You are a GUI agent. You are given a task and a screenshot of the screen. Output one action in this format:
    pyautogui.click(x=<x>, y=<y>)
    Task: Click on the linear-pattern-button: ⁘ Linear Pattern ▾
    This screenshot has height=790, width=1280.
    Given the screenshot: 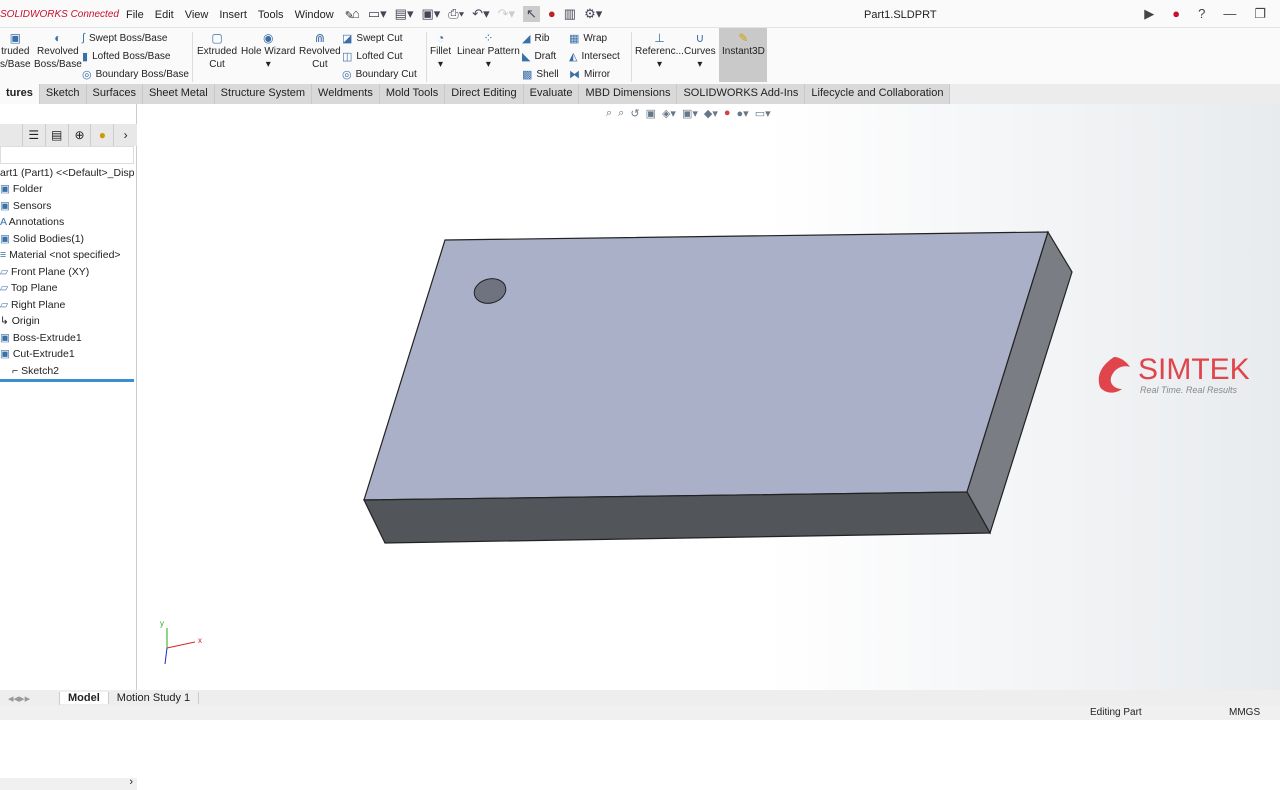 What is the action you would take?
    pyautogui.click(x=488, y=51)
    